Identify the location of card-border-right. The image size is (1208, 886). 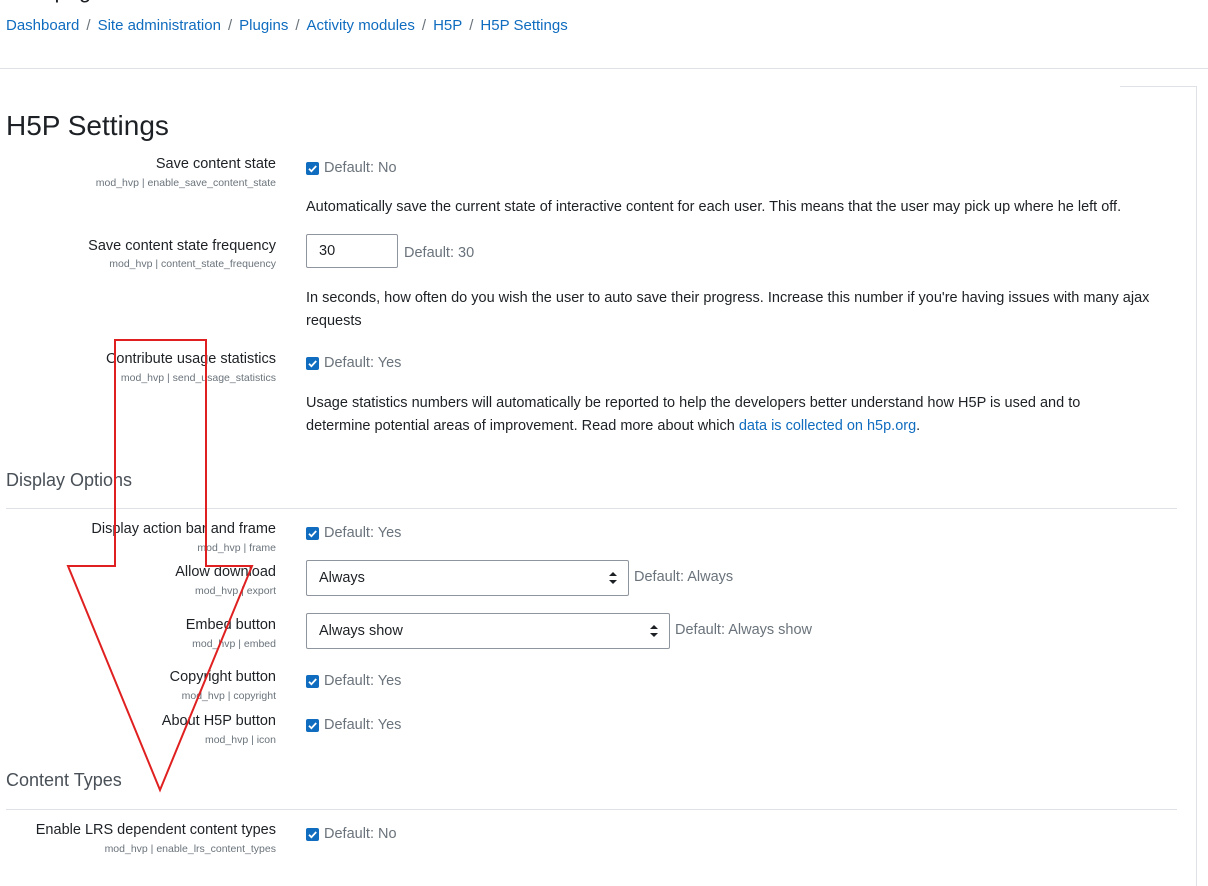
(1196, 486).